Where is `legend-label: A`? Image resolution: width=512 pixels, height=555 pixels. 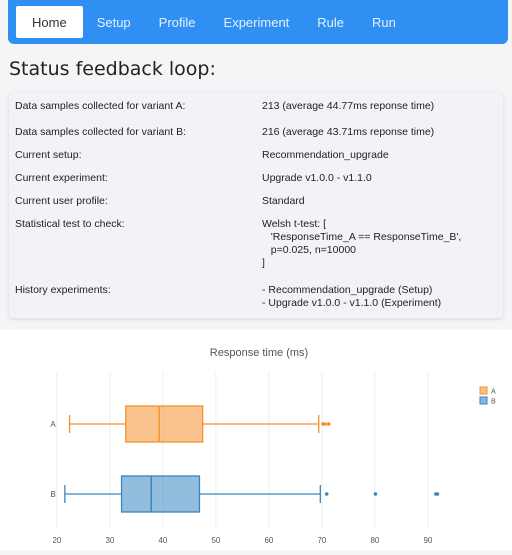 legend-label: A is located at coordinates (493, 392).